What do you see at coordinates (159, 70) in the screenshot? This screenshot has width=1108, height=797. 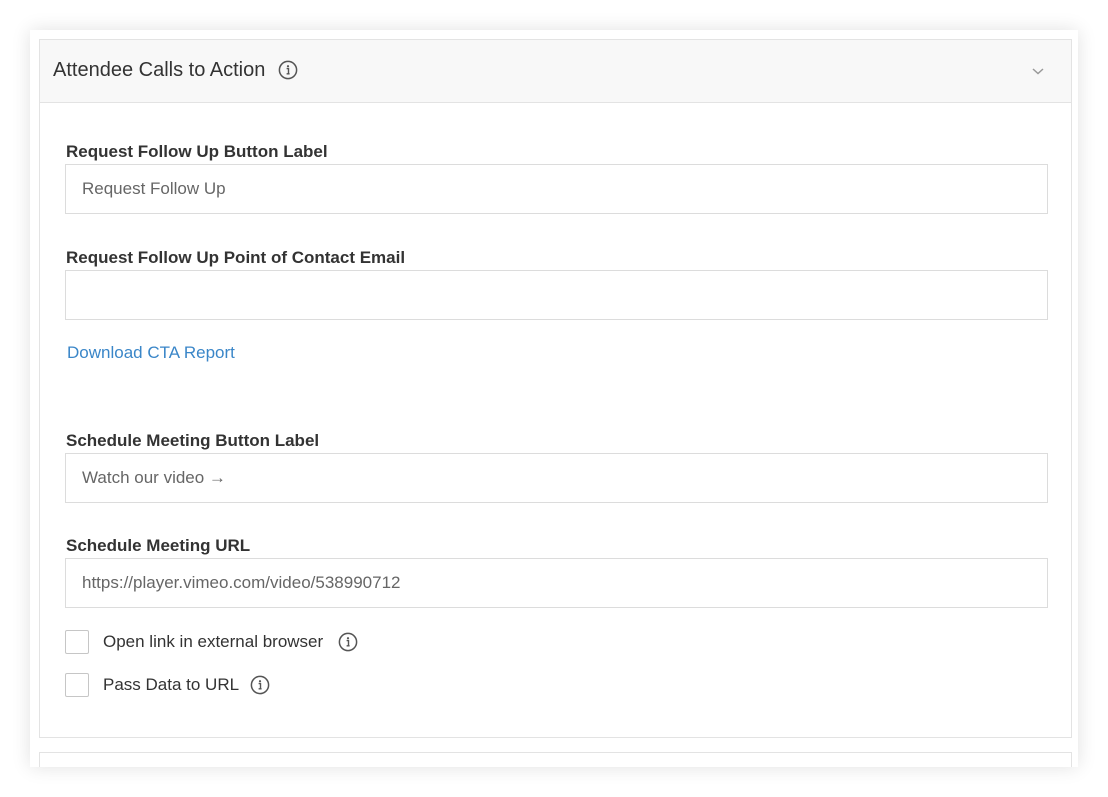 I see `panel-title: Attendee Calls to Action` at bounding box center [159, 70].